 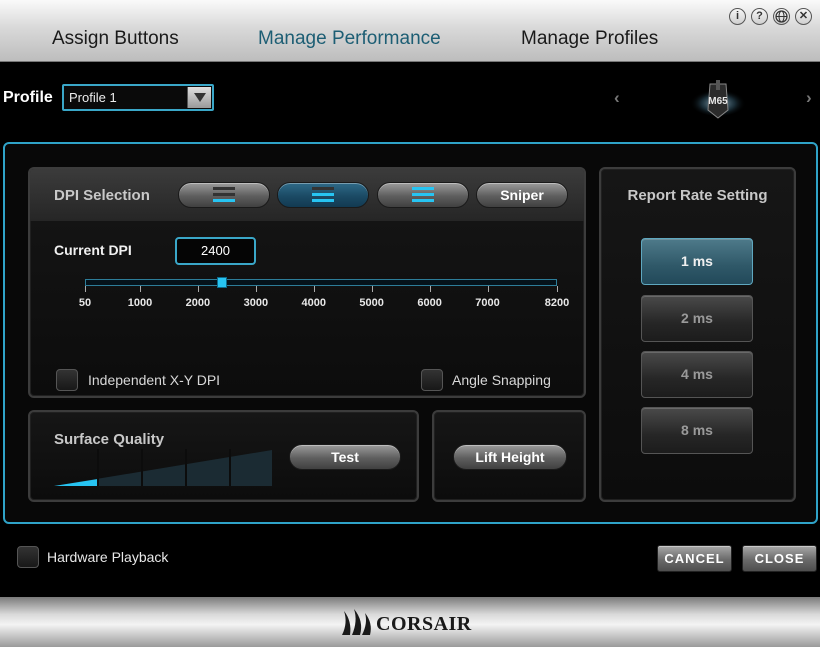 What do you see at coordinates (28, 97) in the screenshot?
I see `profile-label: Profile` at bounding box center [28, 97].